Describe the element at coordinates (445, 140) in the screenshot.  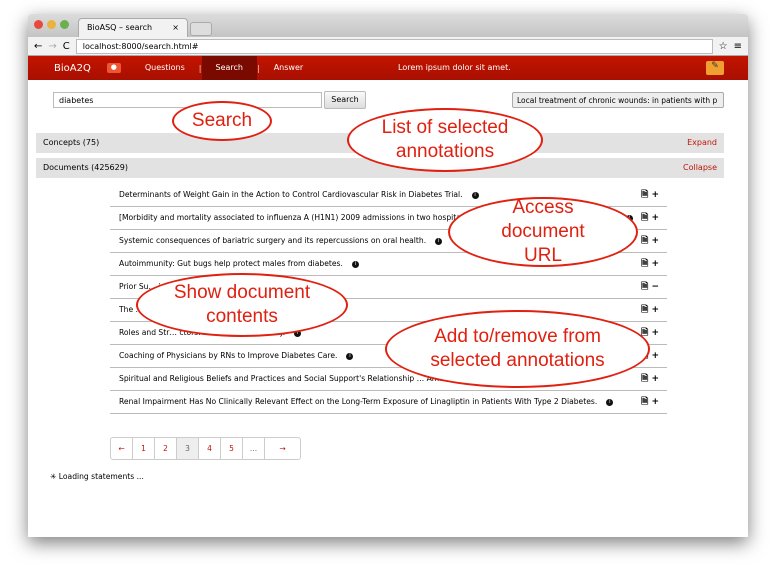
I see `callout-annotations: List of selected annotations` at that location.